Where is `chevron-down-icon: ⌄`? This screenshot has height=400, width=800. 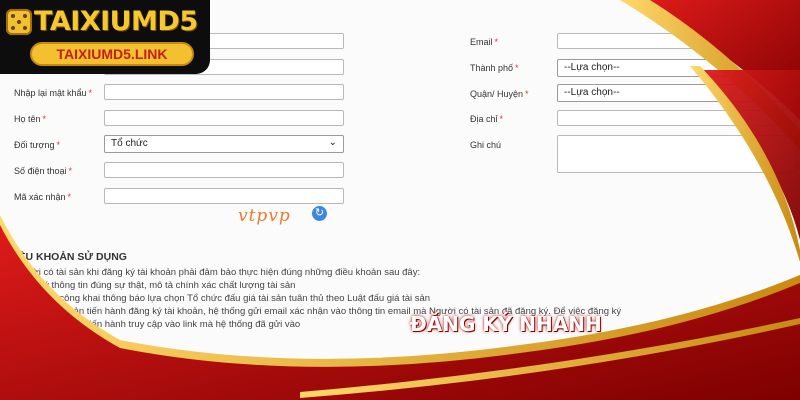 chevron-down-icon: ⌄ is located at coordinates (332, 142).